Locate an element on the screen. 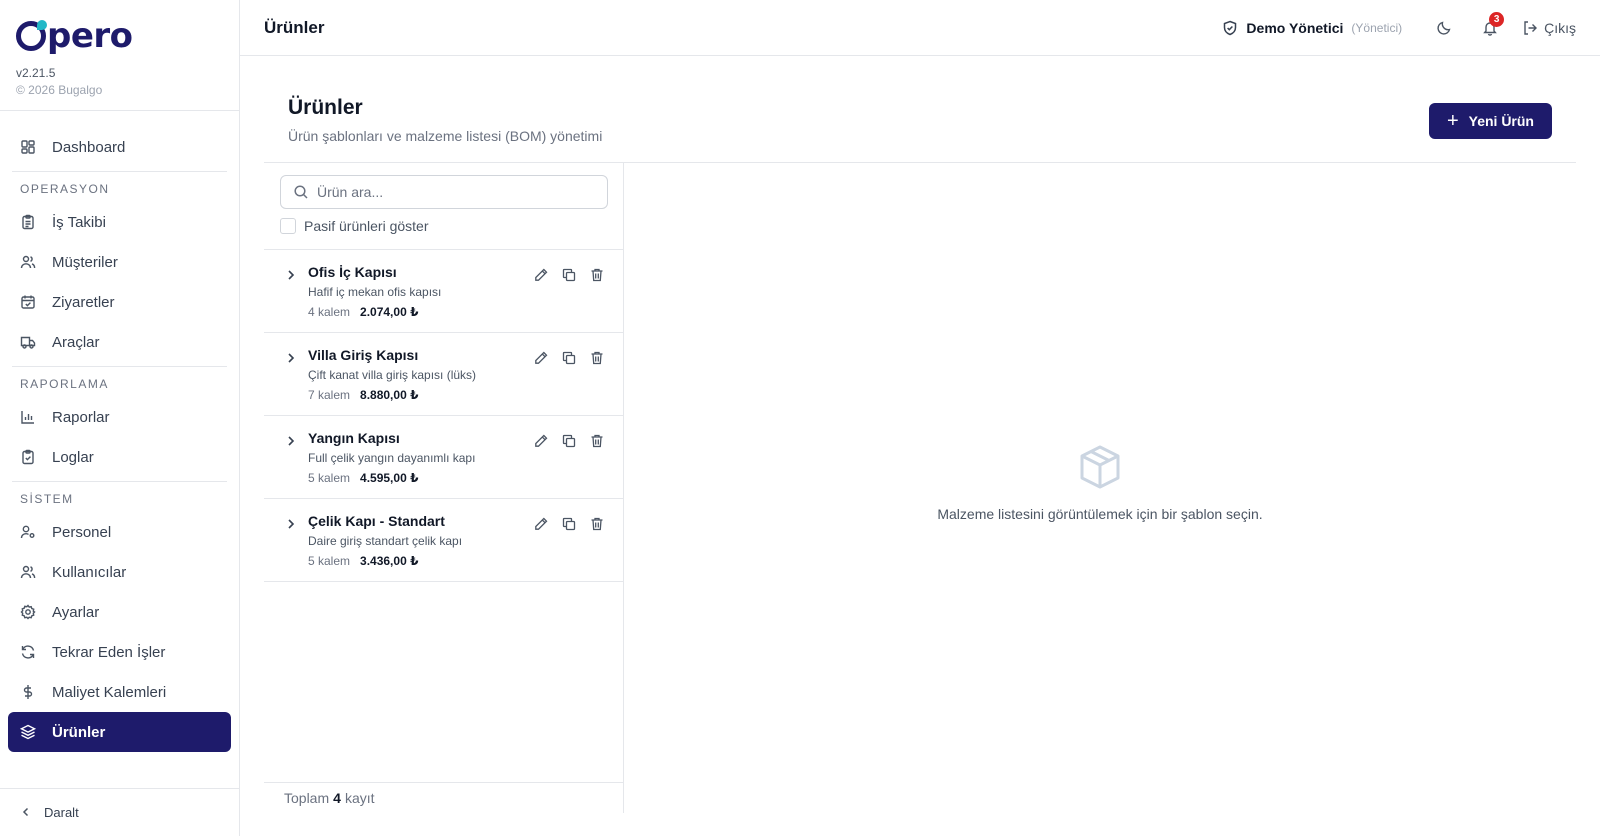 The width and height of the screenshot is (1600, 836). collapse-sidebar-button: Daralt is located at coordinates (120, 812).